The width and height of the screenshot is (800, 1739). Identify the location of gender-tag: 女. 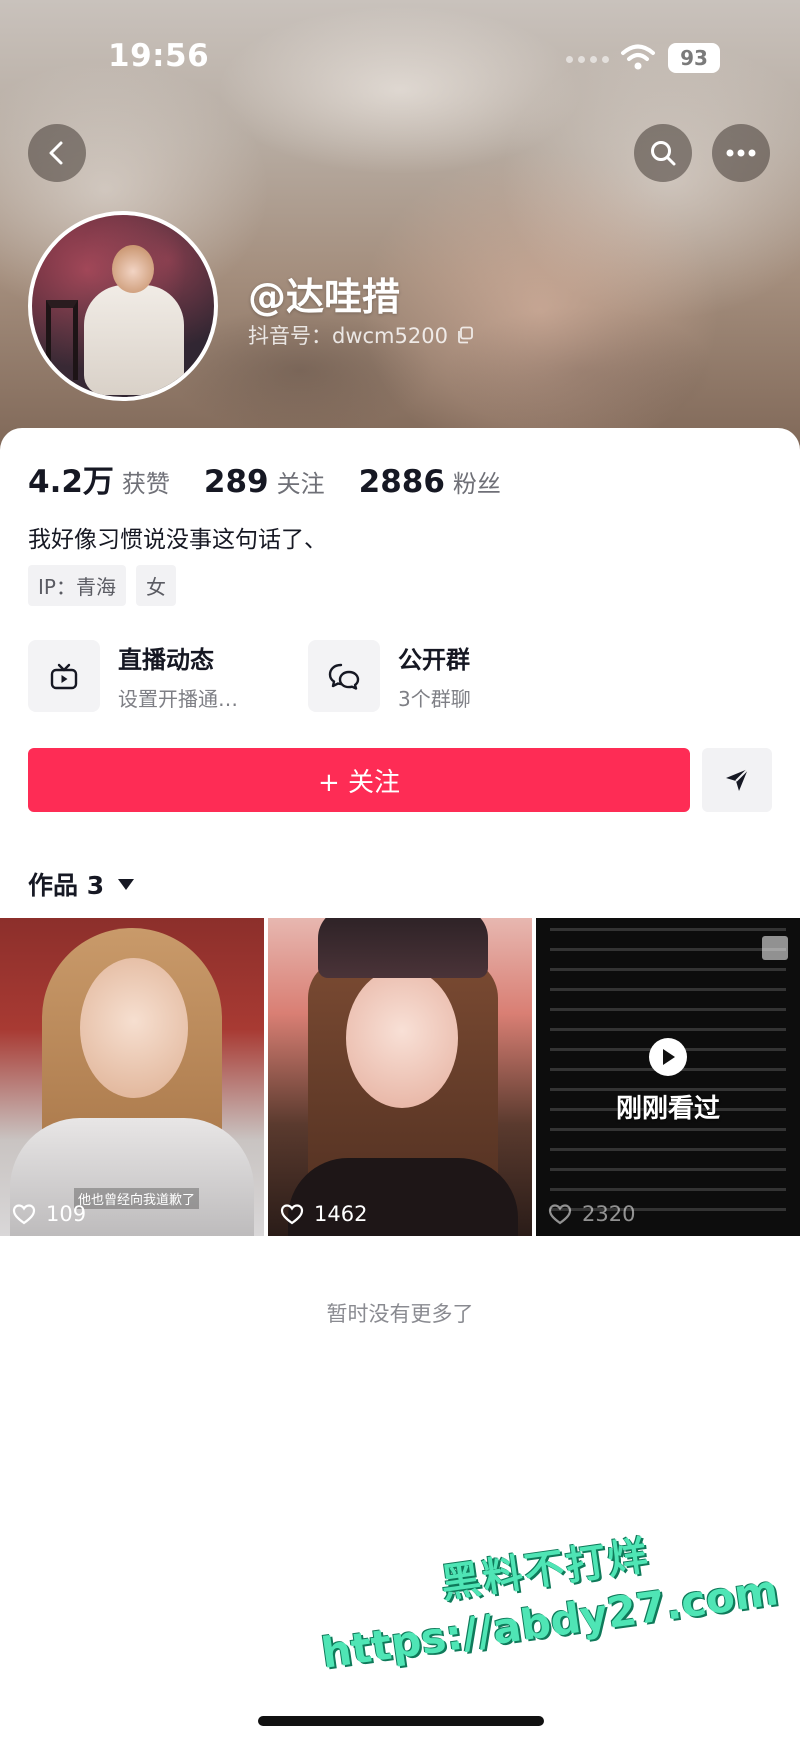
(155, 585).